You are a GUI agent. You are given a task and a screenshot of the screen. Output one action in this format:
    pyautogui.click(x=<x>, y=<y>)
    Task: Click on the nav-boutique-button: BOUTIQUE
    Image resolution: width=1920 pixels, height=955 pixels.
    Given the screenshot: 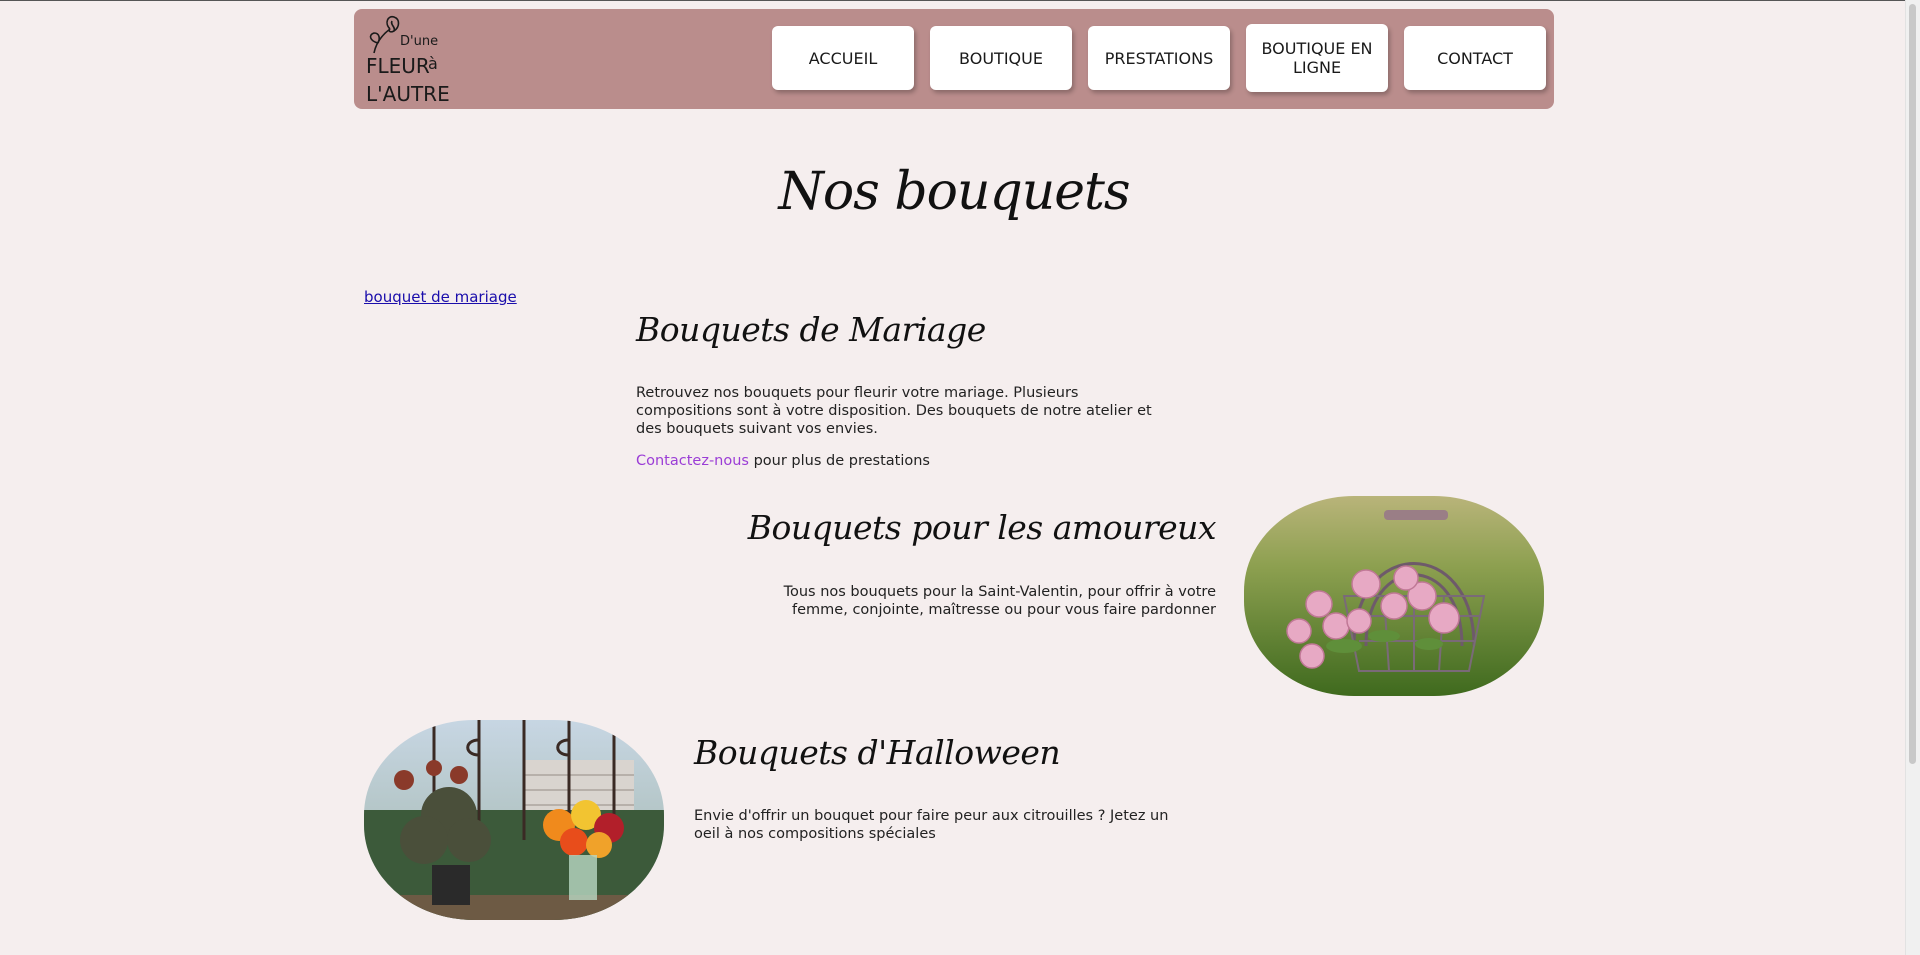 What is the action you would take?
    pyautogui.click(x=1001, y=58)
    